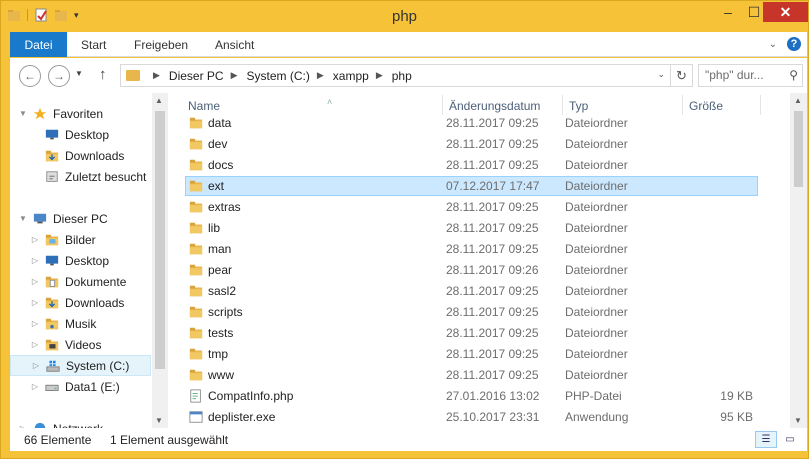 This screenshot has width=809, height=459. What do you see at coordinates (785, 12) in the screenshot?
I see `close-button: ✕` at bounding box center [785, 12].